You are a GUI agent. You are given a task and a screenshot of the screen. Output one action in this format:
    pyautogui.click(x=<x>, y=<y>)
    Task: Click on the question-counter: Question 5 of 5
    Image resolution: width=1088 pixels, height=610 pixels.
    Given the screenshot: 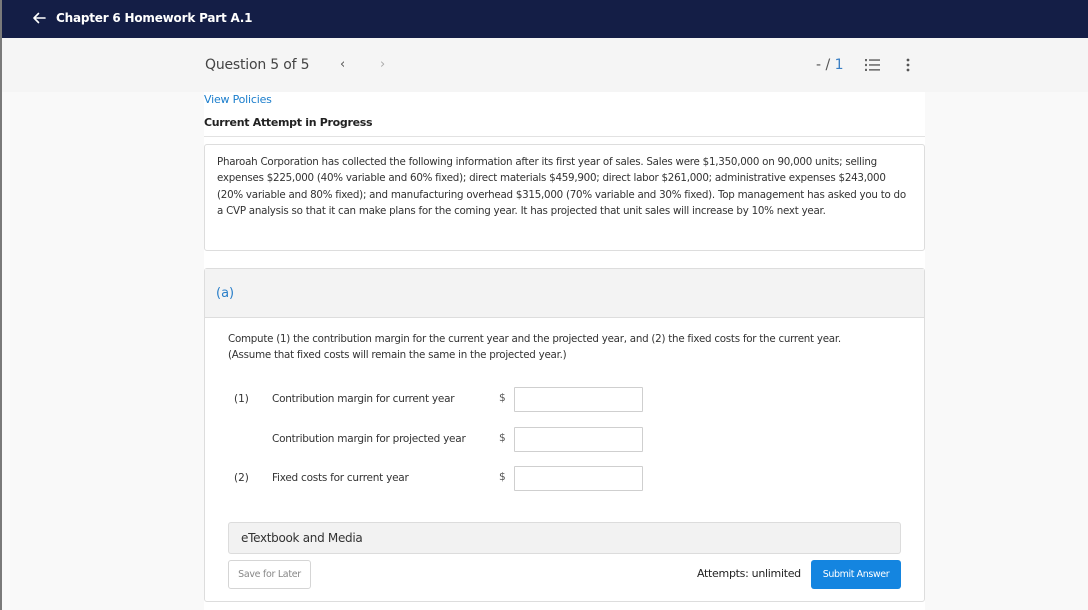 What is the action you would take?
    pyautogui.click(x=257, y=65)
    